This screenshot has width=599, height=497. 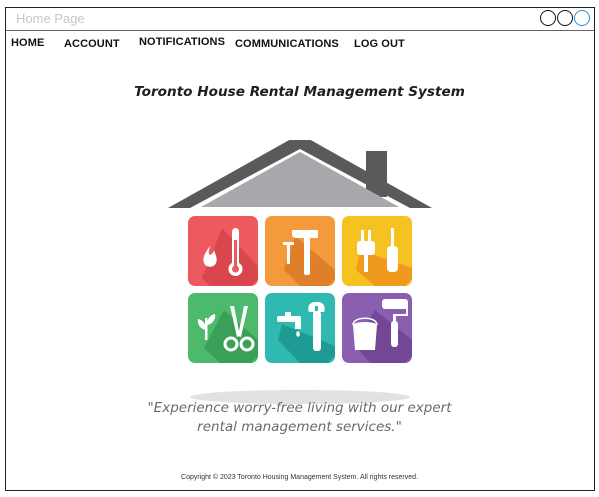 I want to click on page-title: Toronto House Rental Management System, so click(x=299, y=92).